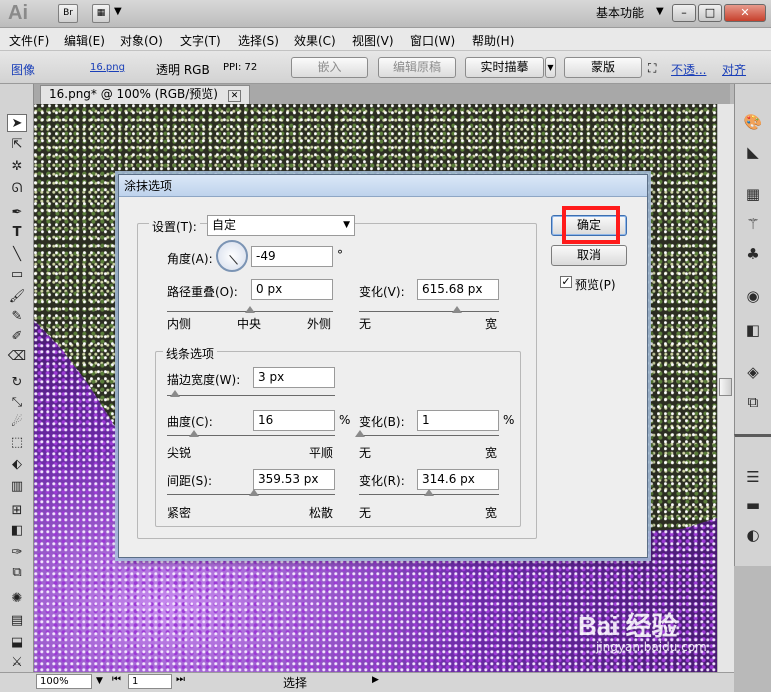 This screenshot has width=771, height=692. I want to click on blob-brush-tool-icon: ✐, so click(17, 337).